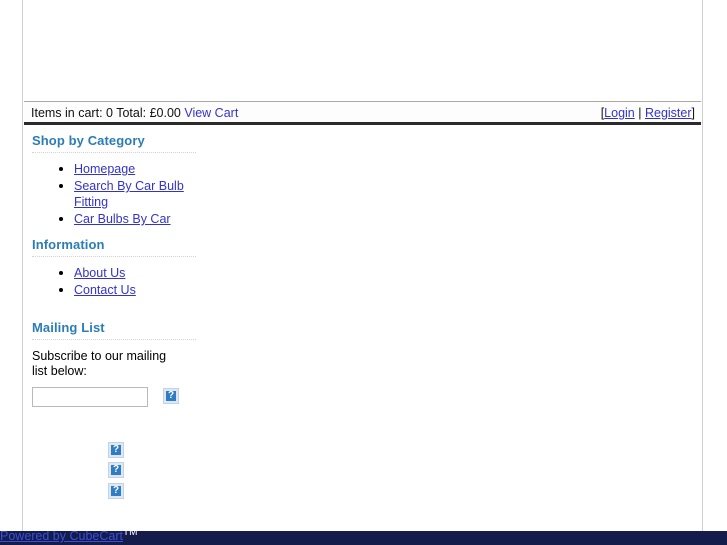 The height and width of the screenshot is (545, 727). What do you see at coordinates (99, 363) in the screenshot?
I see `mailing-list-copy: Subscribe to our mailing list below:` at bounding box center [99, 363].